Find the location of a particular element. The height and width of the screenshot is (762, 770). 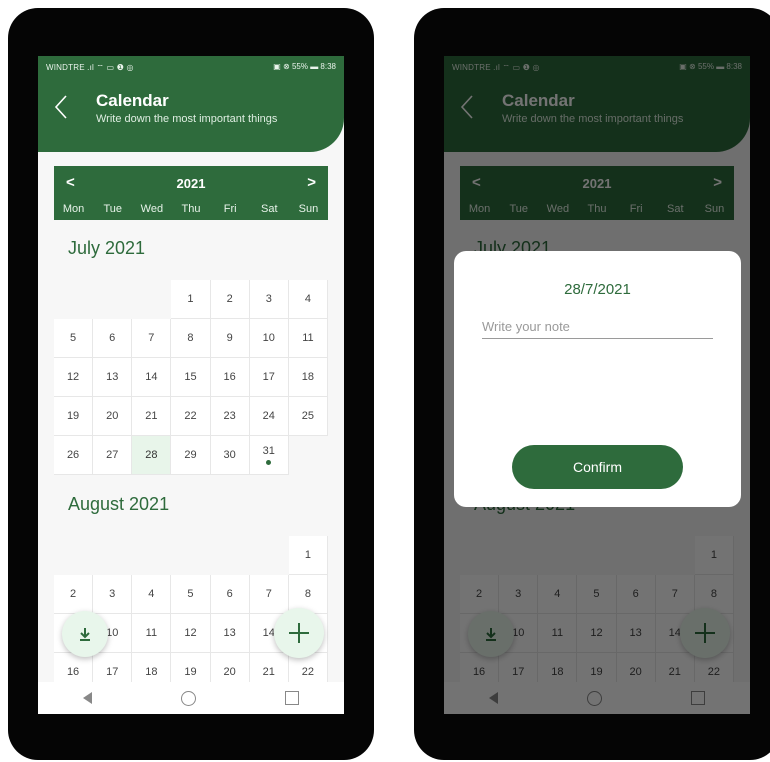

day-cell: 23 is located at coordinates (230, 416).